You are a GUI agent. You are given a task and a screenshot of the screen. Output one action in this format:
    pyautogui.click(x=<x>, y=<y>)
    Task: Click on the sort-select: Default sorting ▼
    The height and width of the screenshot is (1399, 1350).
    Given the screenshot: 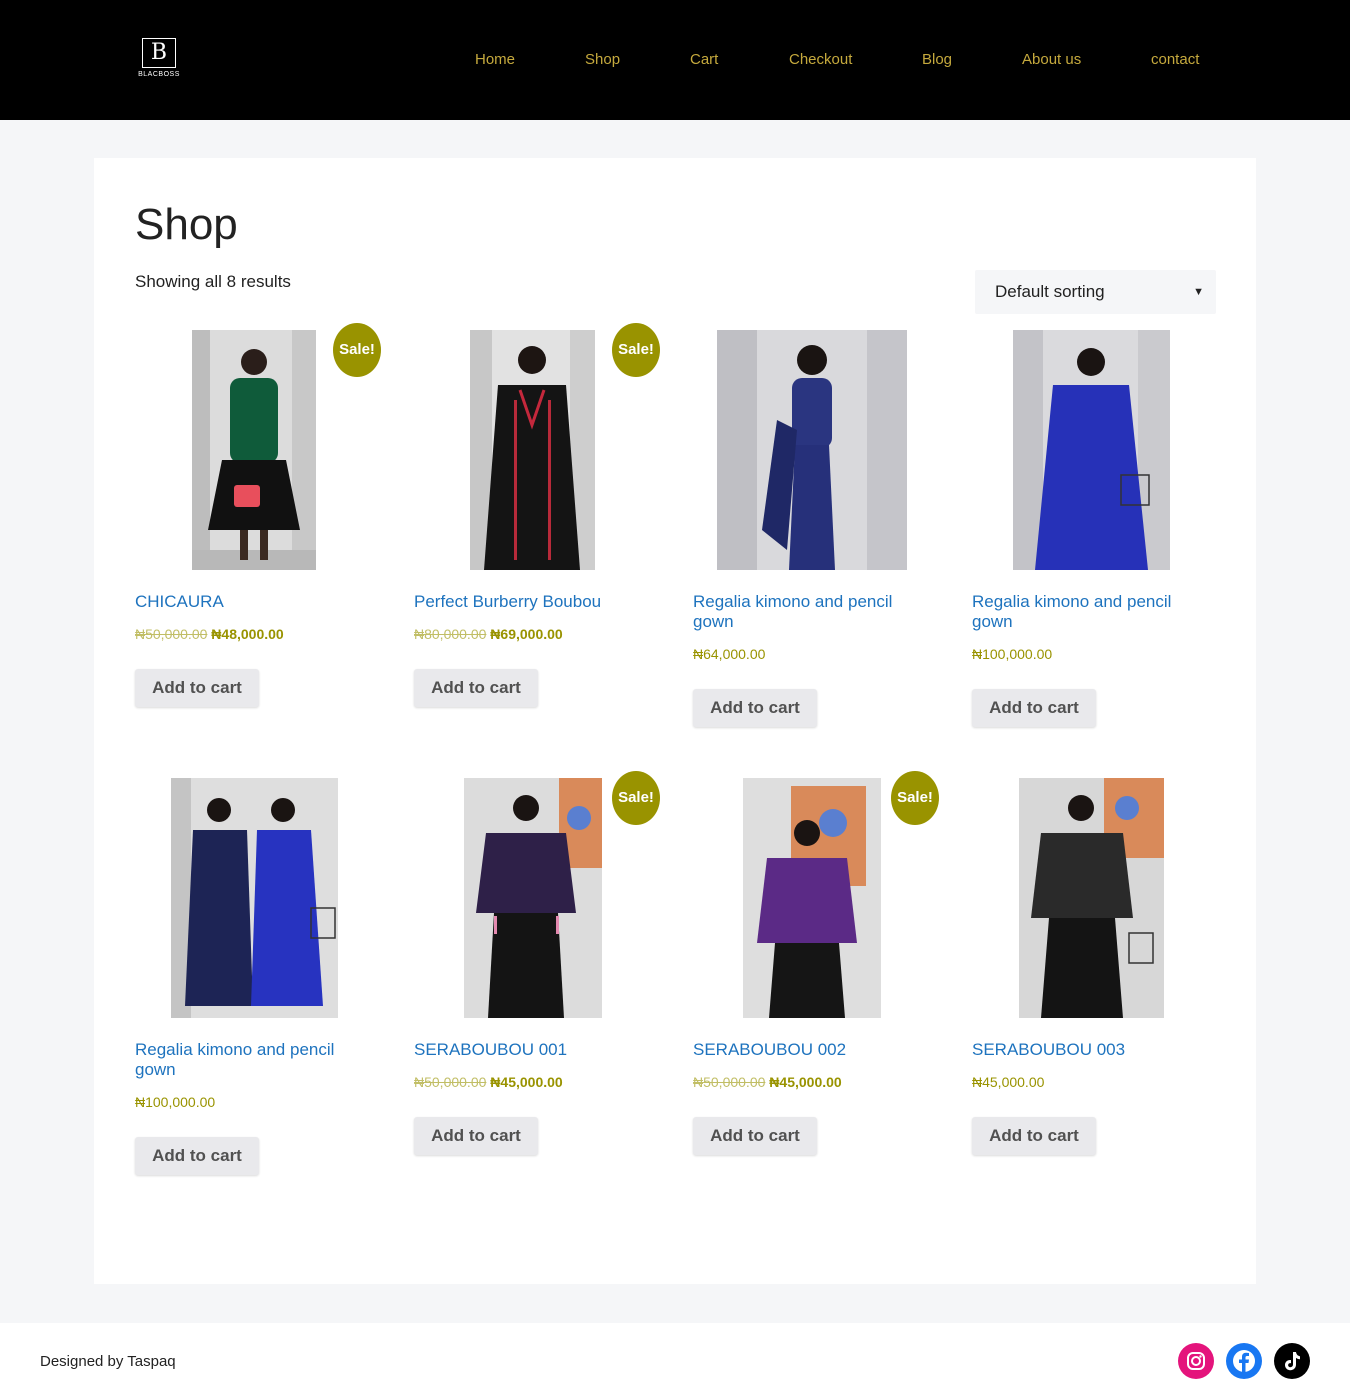 What is the action you would take?
    pyautogui.click(x=1095, y=292)
    